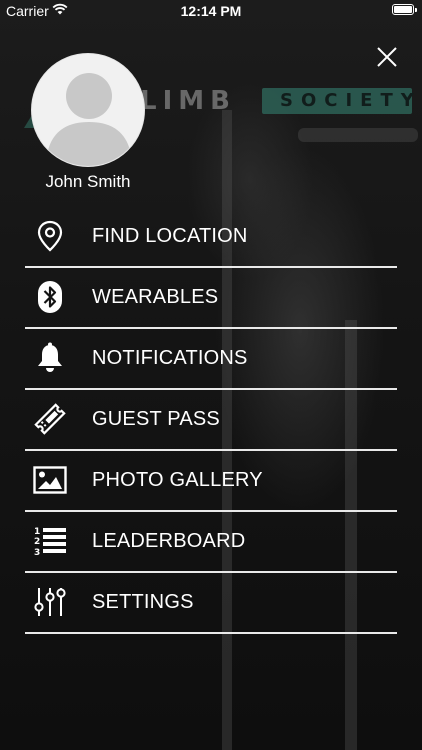 This screenshot has width=422, height=750. What do you see at coordinates (155, 297) in the screenshot?
I see `menu-item-label: WEARABLES` at bounding box center [155, 297].